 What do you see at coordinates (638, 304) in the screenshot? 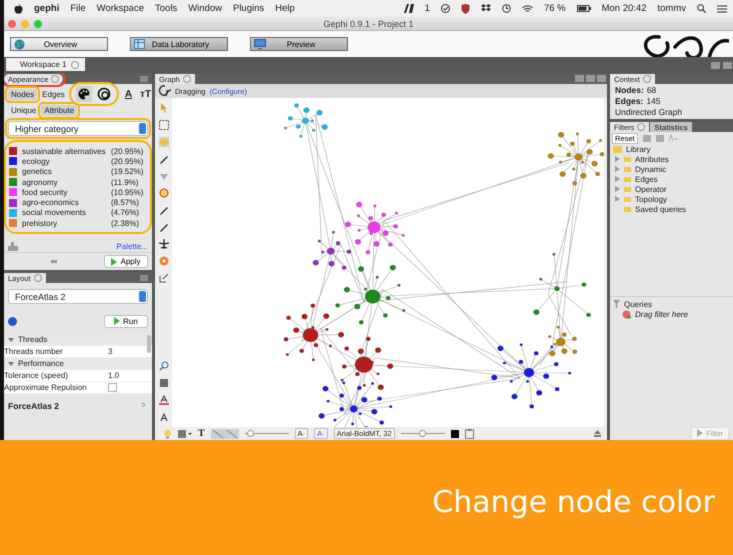
I see `queries-heading: Queries` at bounding box center [638, 304].